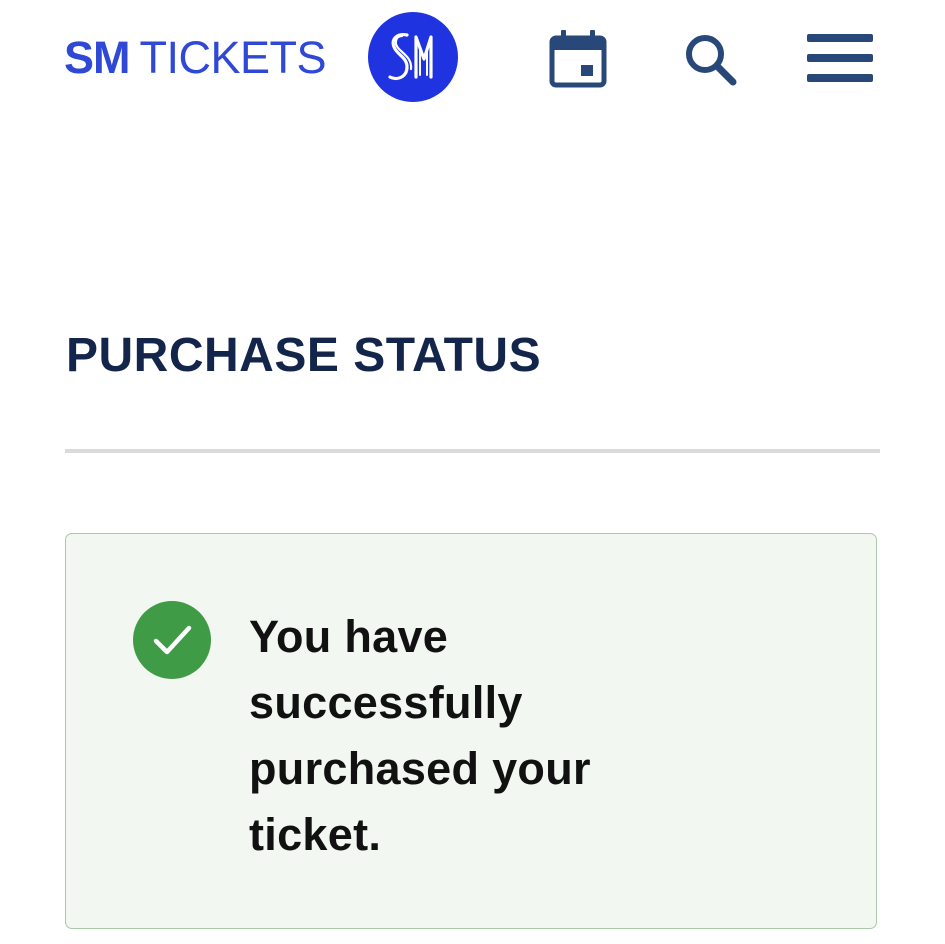  What do you see at coordinates (304, 355) in the screenshot?
I see `page-title: PURCHASE STATUS` at bounding box center [304, 355].